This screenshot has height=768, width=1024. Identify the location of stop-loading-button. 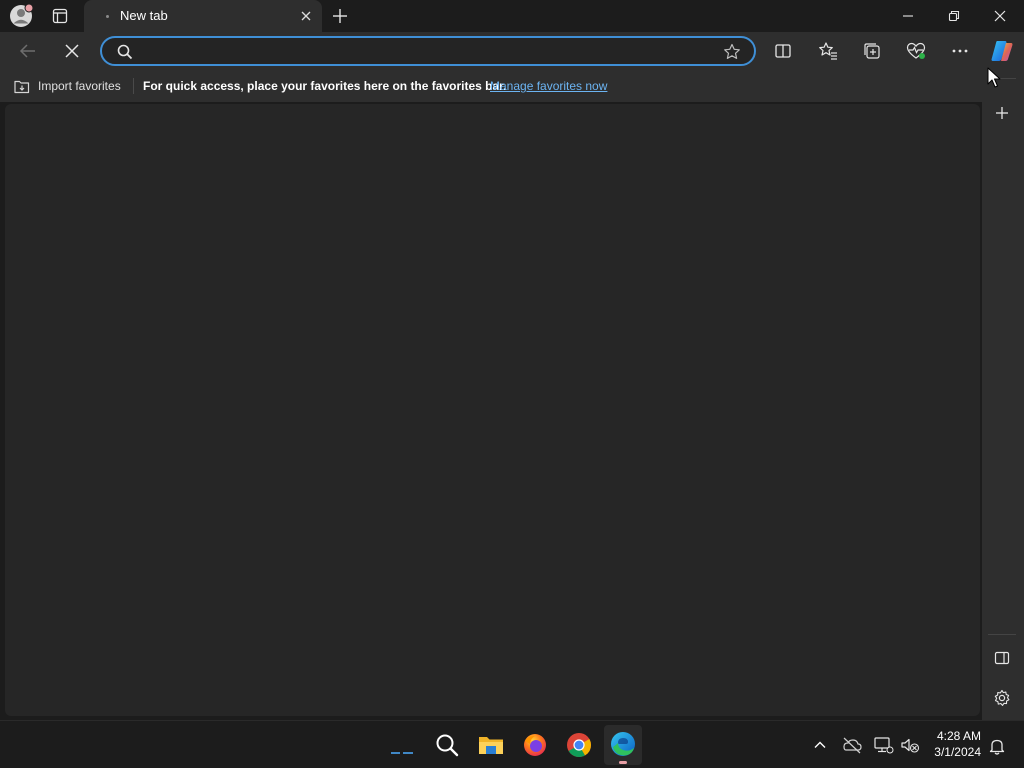
(72, 51).